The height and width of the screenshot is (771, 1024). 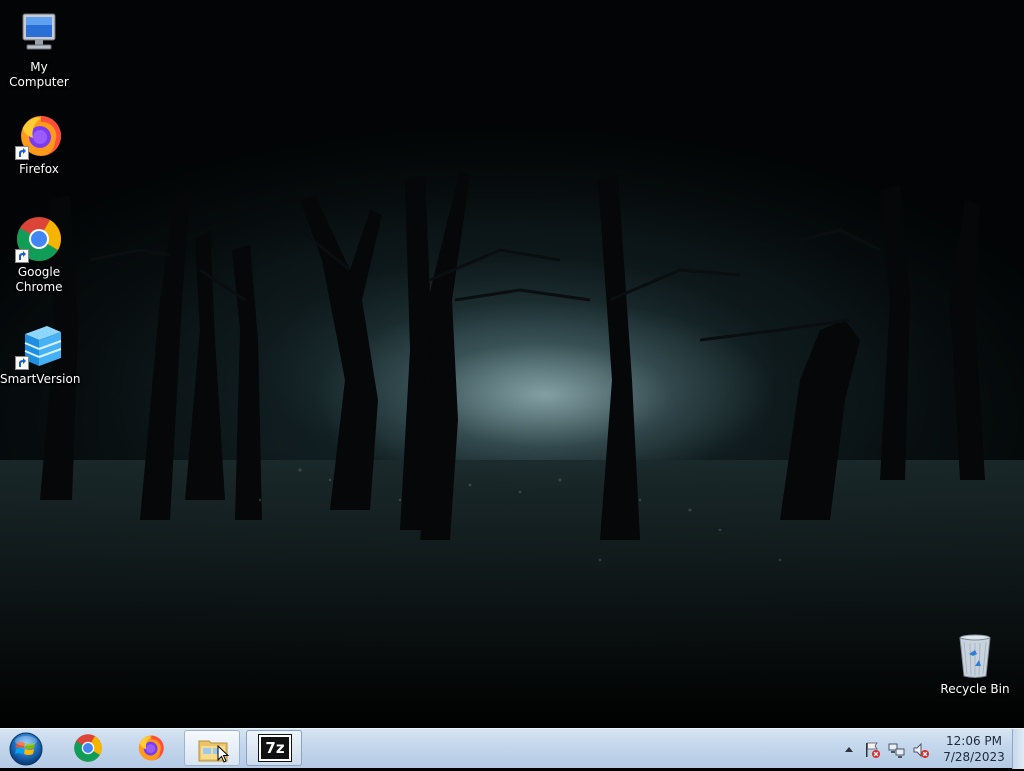 I want to click on clock-time: 12:06 PM, so click(x=974, y=741).